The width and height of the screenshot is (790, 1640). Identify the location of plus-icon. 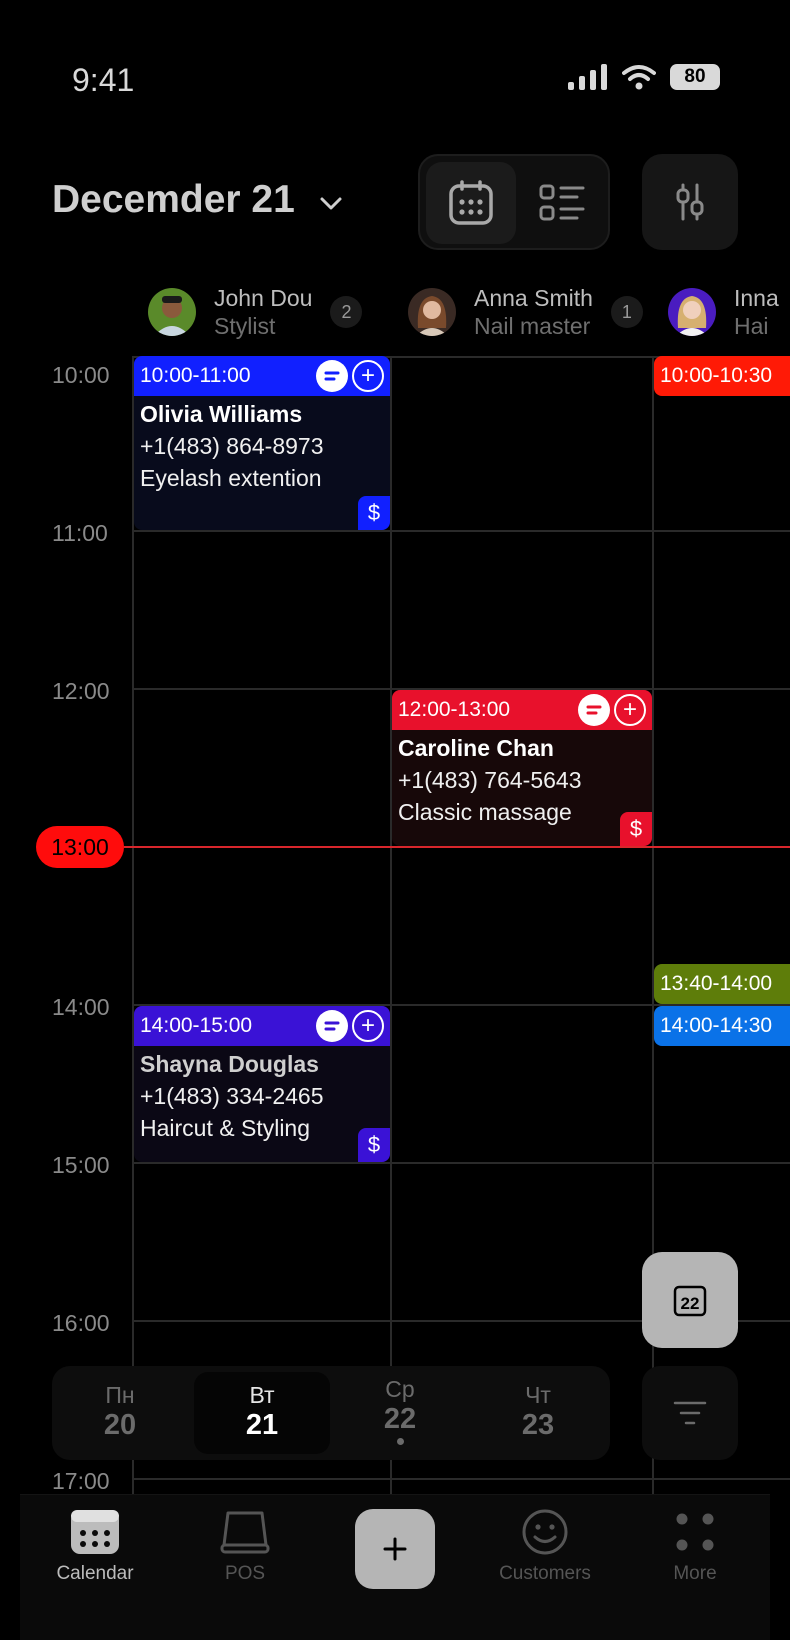
(395, 1549).